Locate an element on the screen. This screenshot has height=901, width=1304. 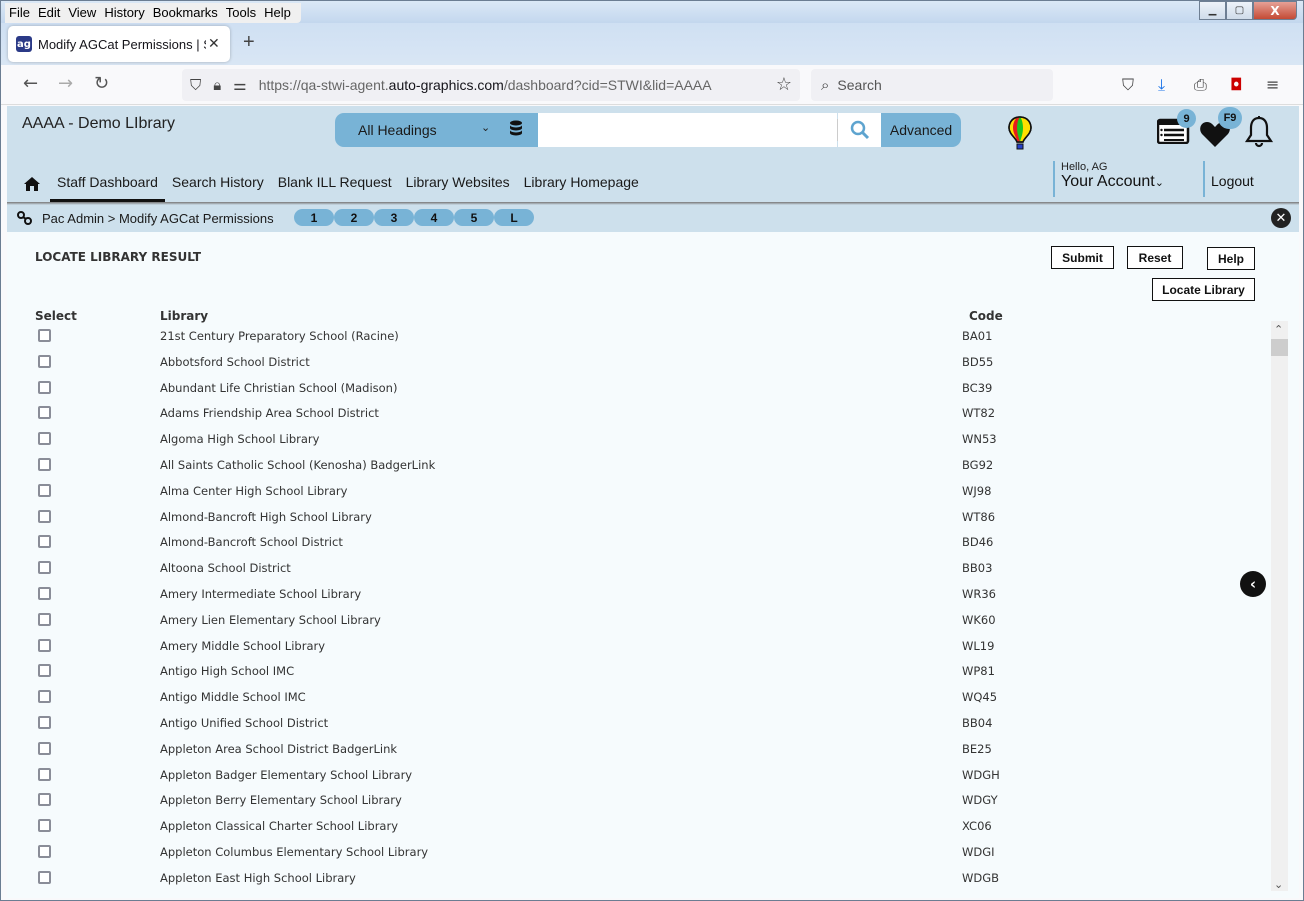
column-header-library: Library is located at coordinates (184, 316).